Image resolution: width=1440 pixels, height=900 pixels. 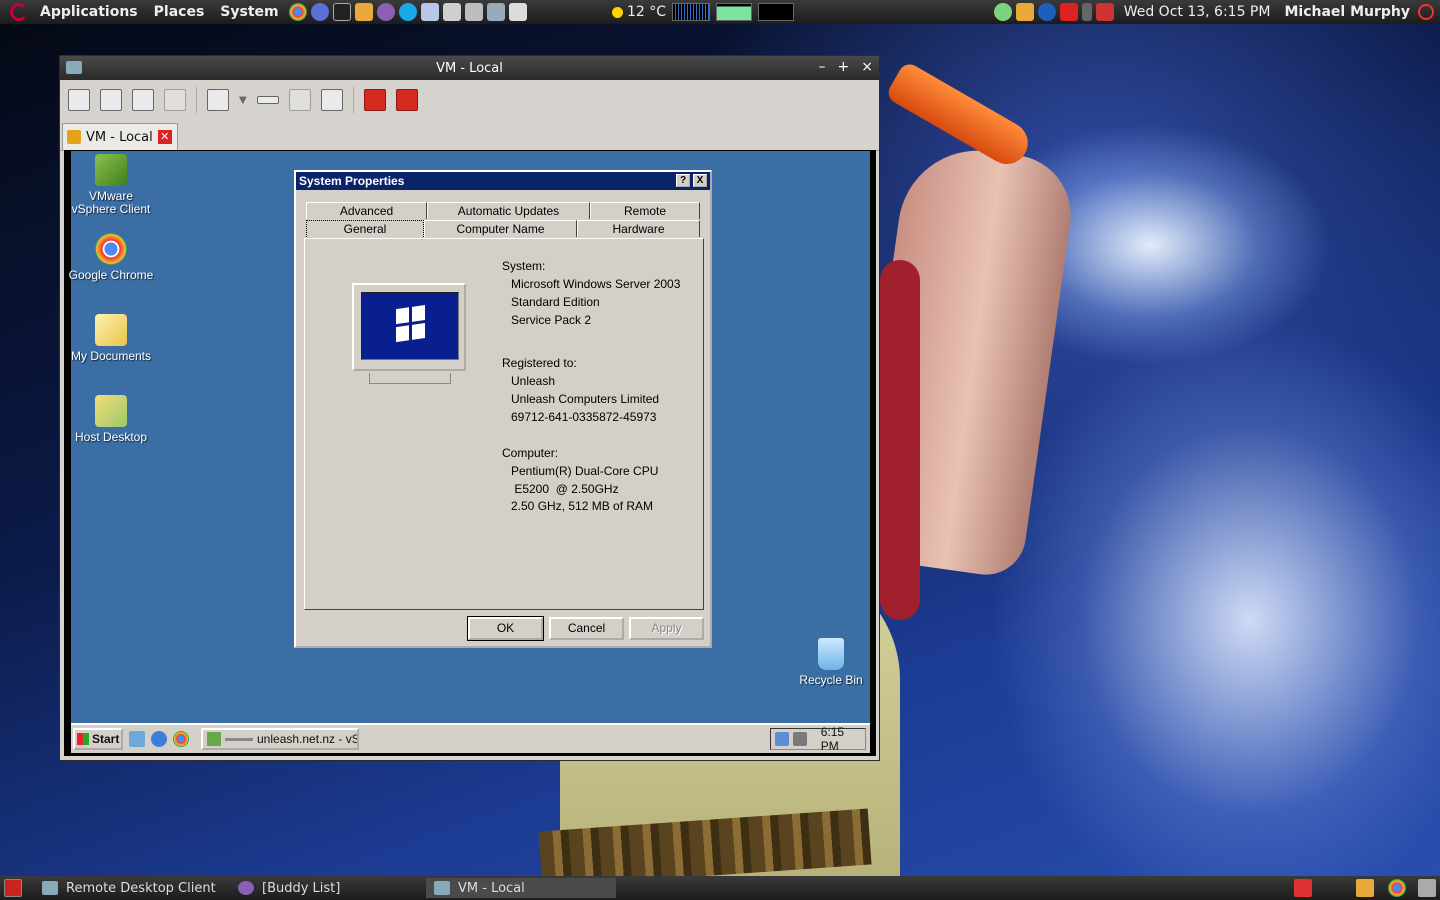 What do you see at coordinates (299, 100) in the screenshot?
I see `clipboard-icon` at bounding box center [299, 100].